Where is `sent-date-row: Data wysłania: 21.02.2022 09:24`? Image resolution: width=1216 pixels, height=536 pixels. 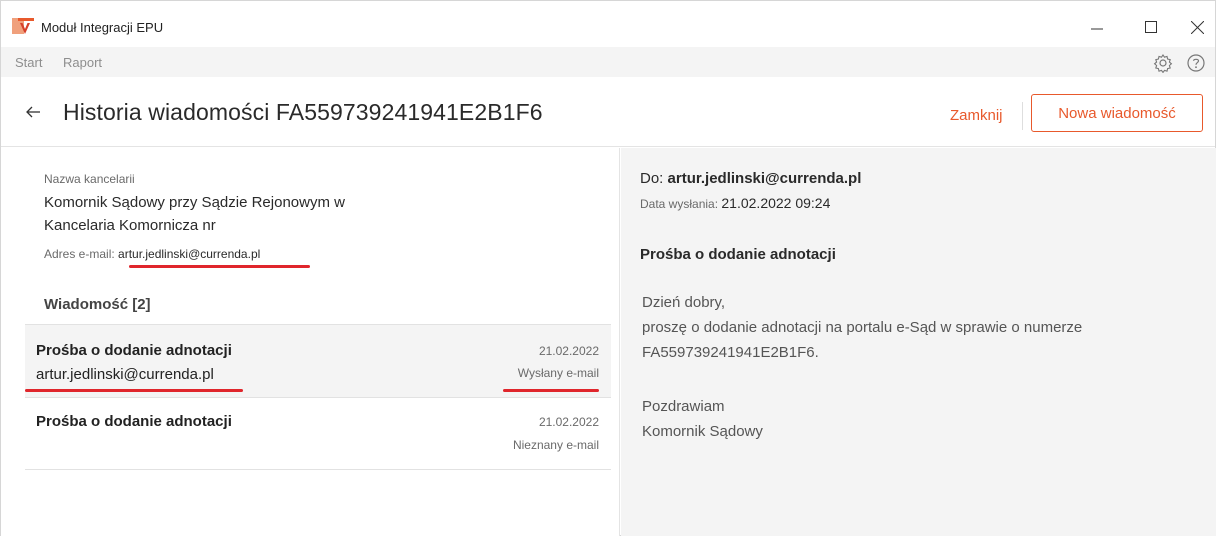 sent-date-row: Data wysłania: 21.02.2022 09:24 is located at coordinates (735, 203).